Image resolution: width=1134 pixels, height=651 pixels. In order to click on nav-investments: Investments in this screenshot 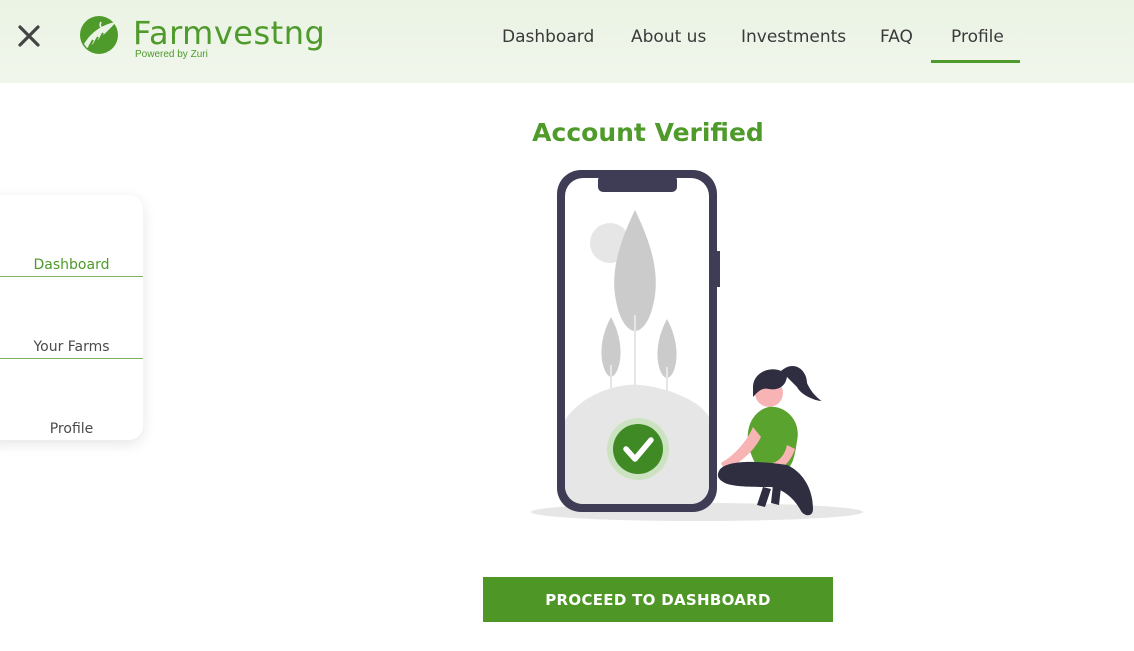, I will do `click(793, 37)`.